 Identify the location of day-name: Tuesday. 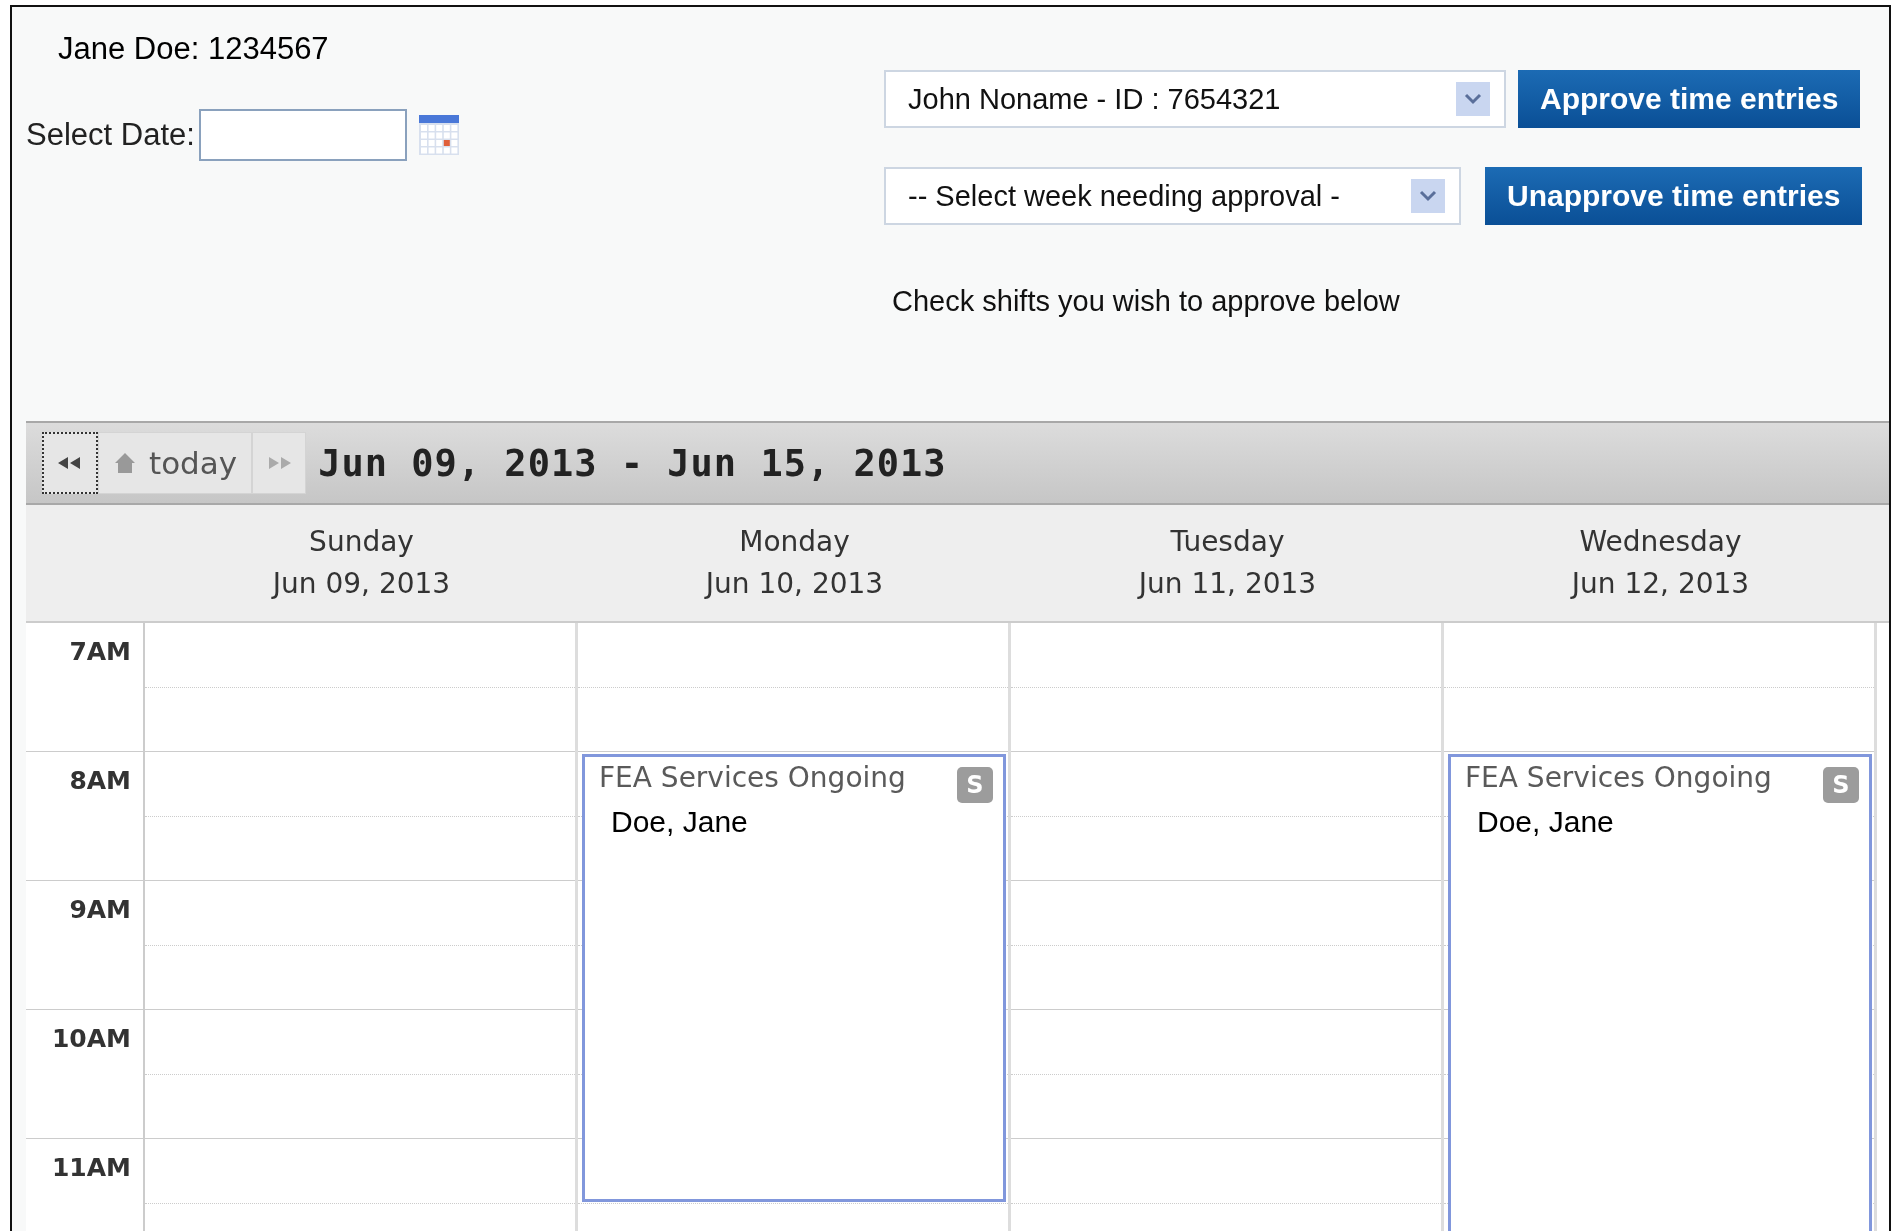
(1227, 542).